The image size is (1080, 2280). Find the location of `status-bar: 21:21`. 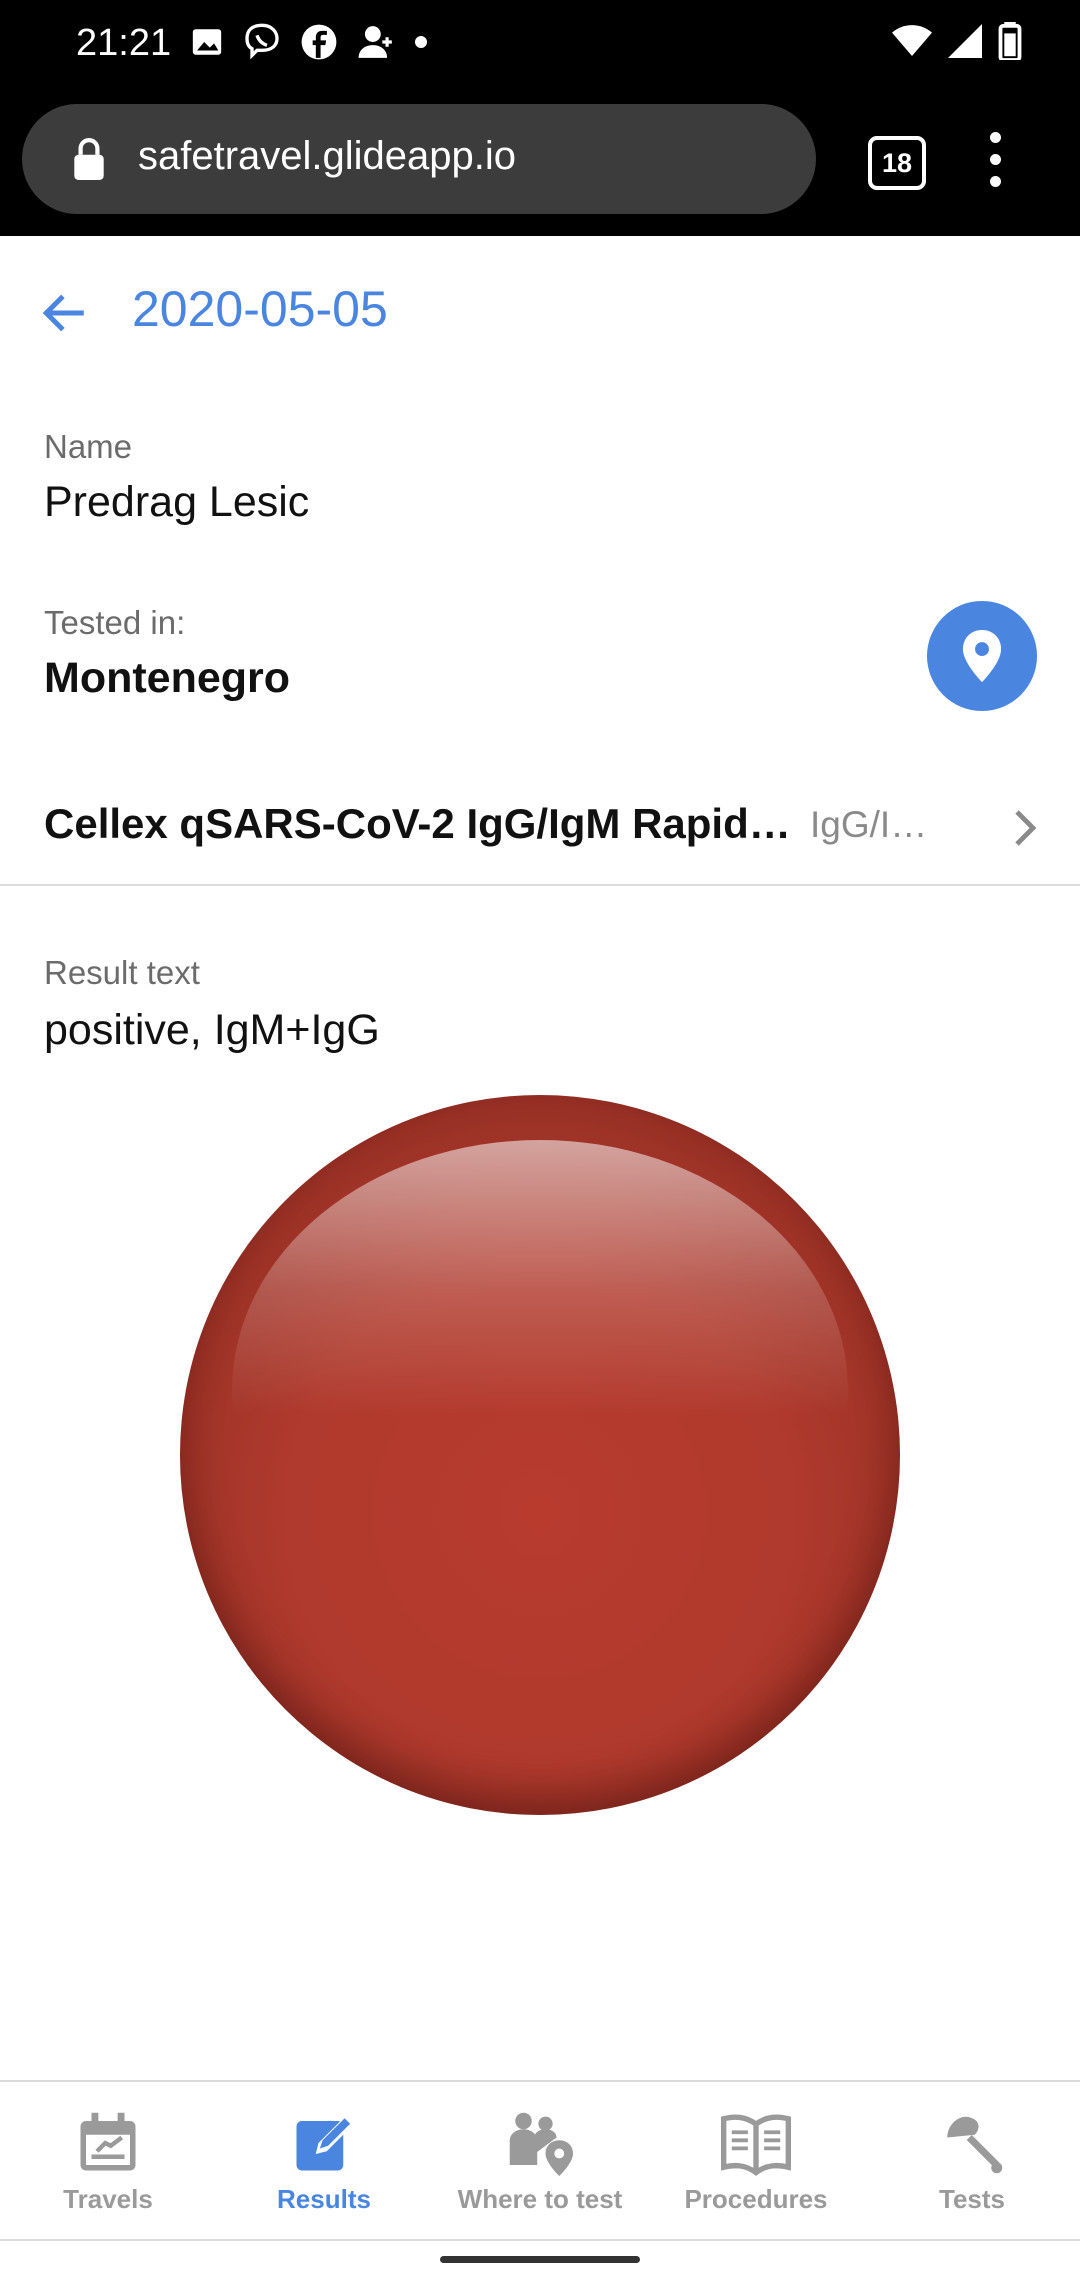

status-bar: 21:21 is located at coordinates (540, 45).